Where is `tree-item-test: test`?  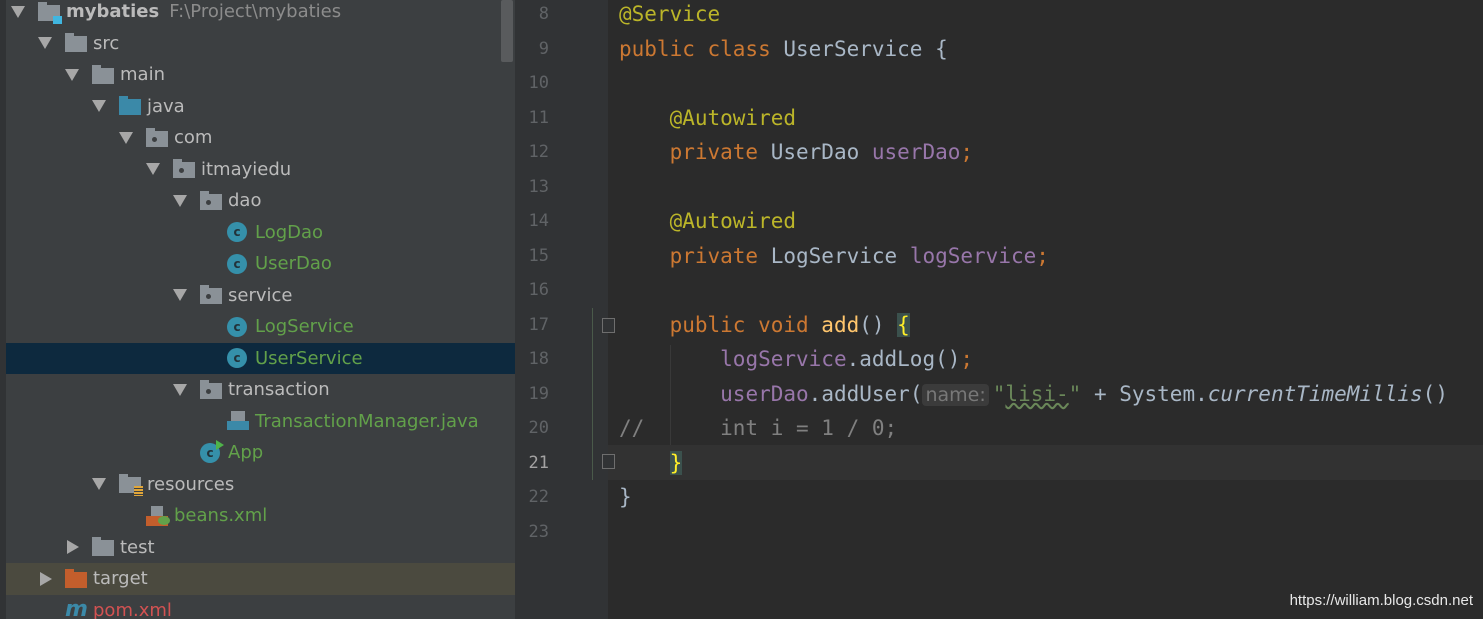
tree-item-test: test is located at coordinates (260, 548).